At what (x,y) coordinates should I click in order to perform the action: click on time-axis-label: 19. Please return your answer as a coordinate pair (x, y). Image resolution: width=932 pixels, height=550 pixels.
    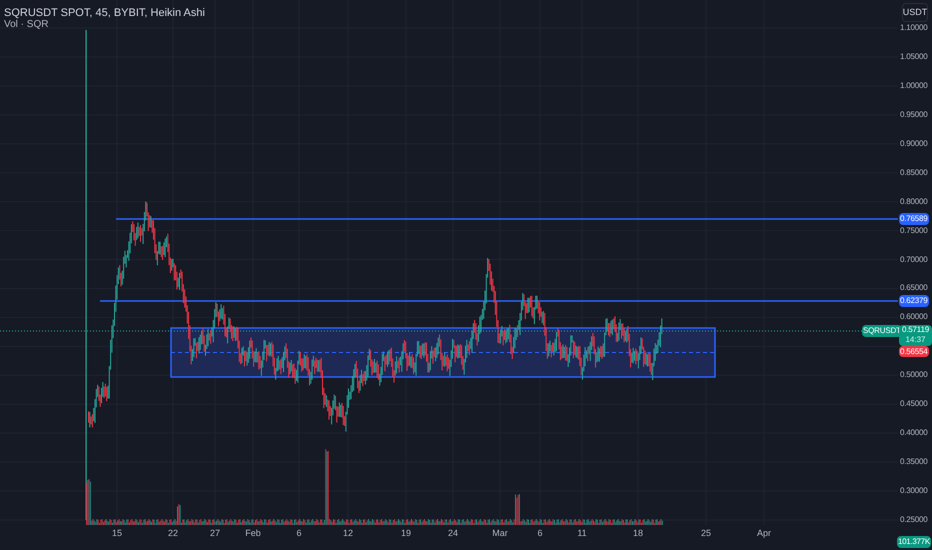
    Looking at the image, I should click on (406, 533).